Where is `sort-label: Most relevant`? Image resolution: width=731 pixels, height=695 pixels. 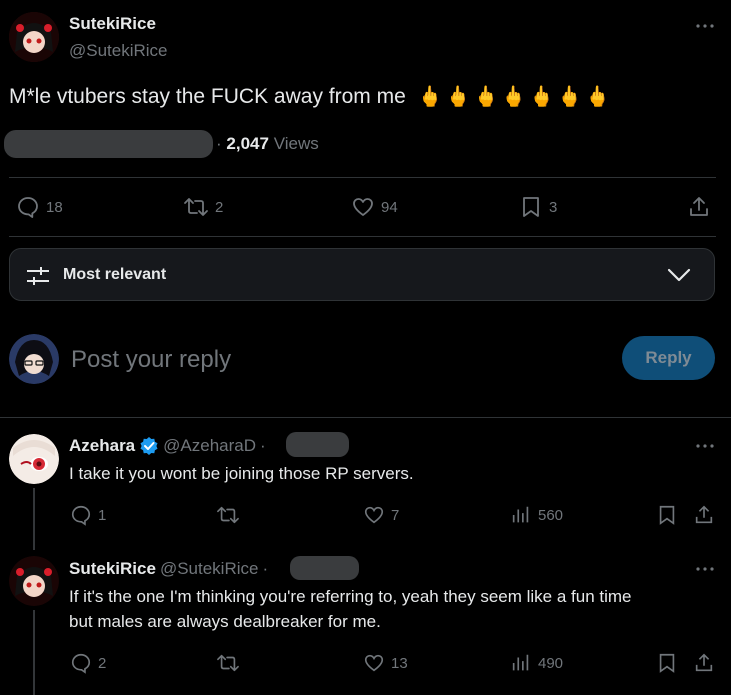
sort-label: Most relevant is located at coordinates (115, 274).